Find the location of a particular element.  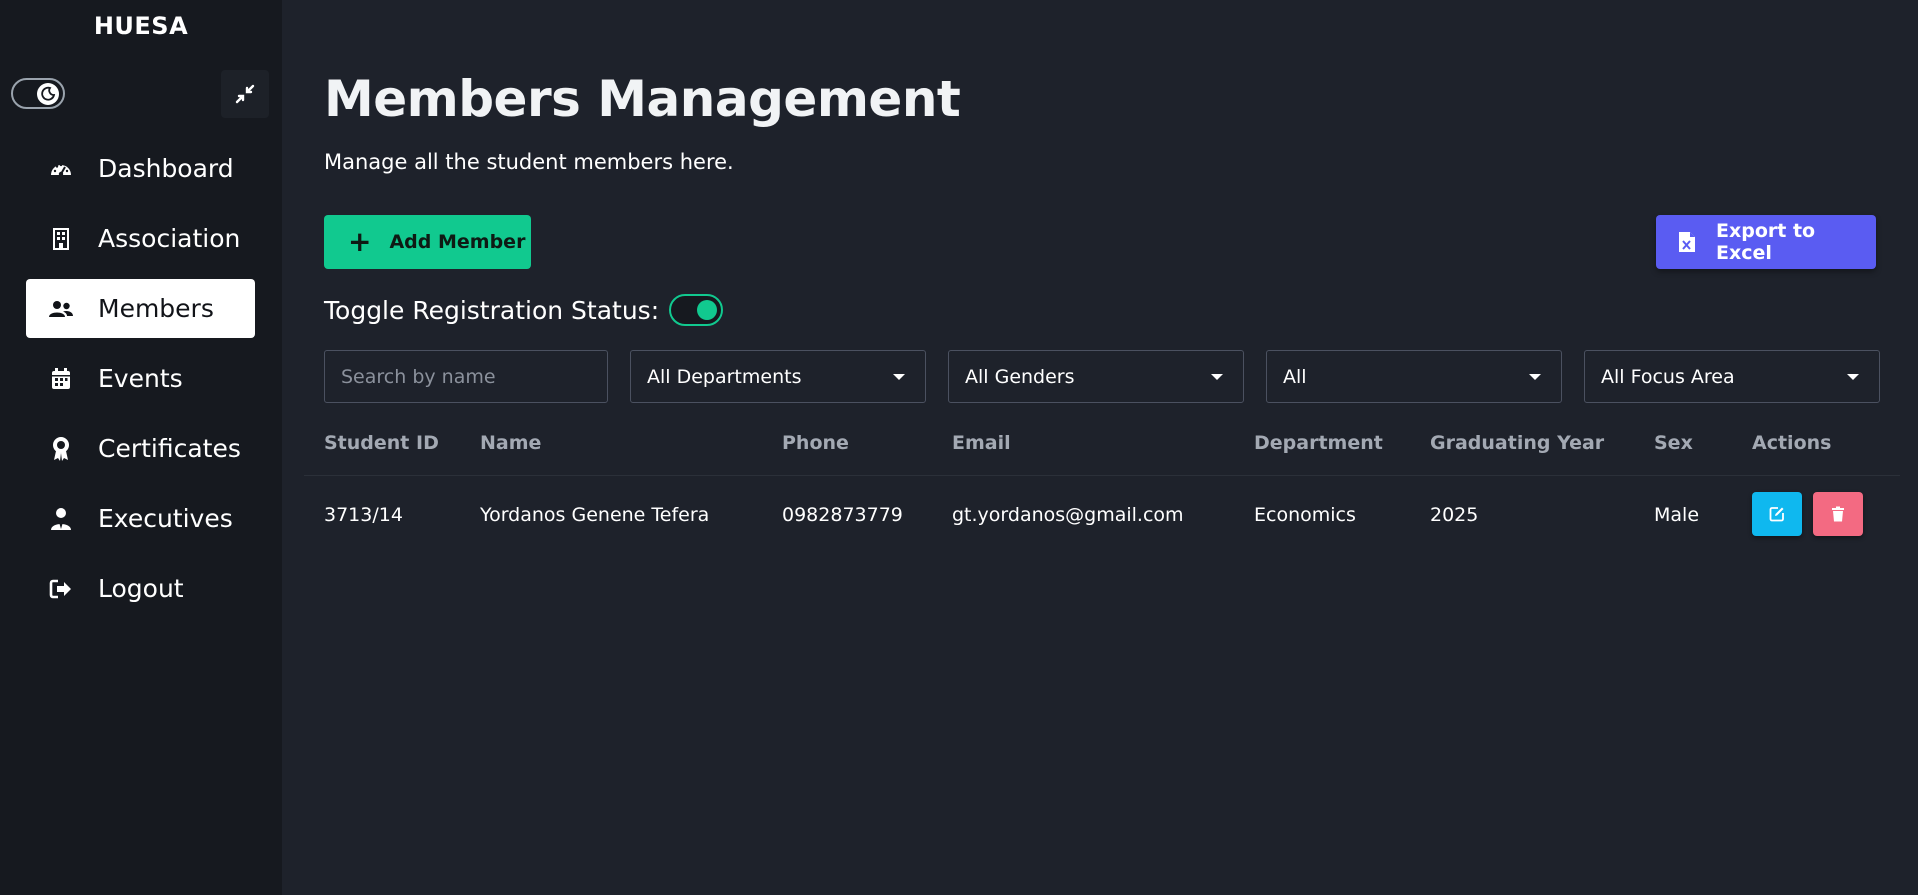

theme-toggle is located at coordinates (38, 93).